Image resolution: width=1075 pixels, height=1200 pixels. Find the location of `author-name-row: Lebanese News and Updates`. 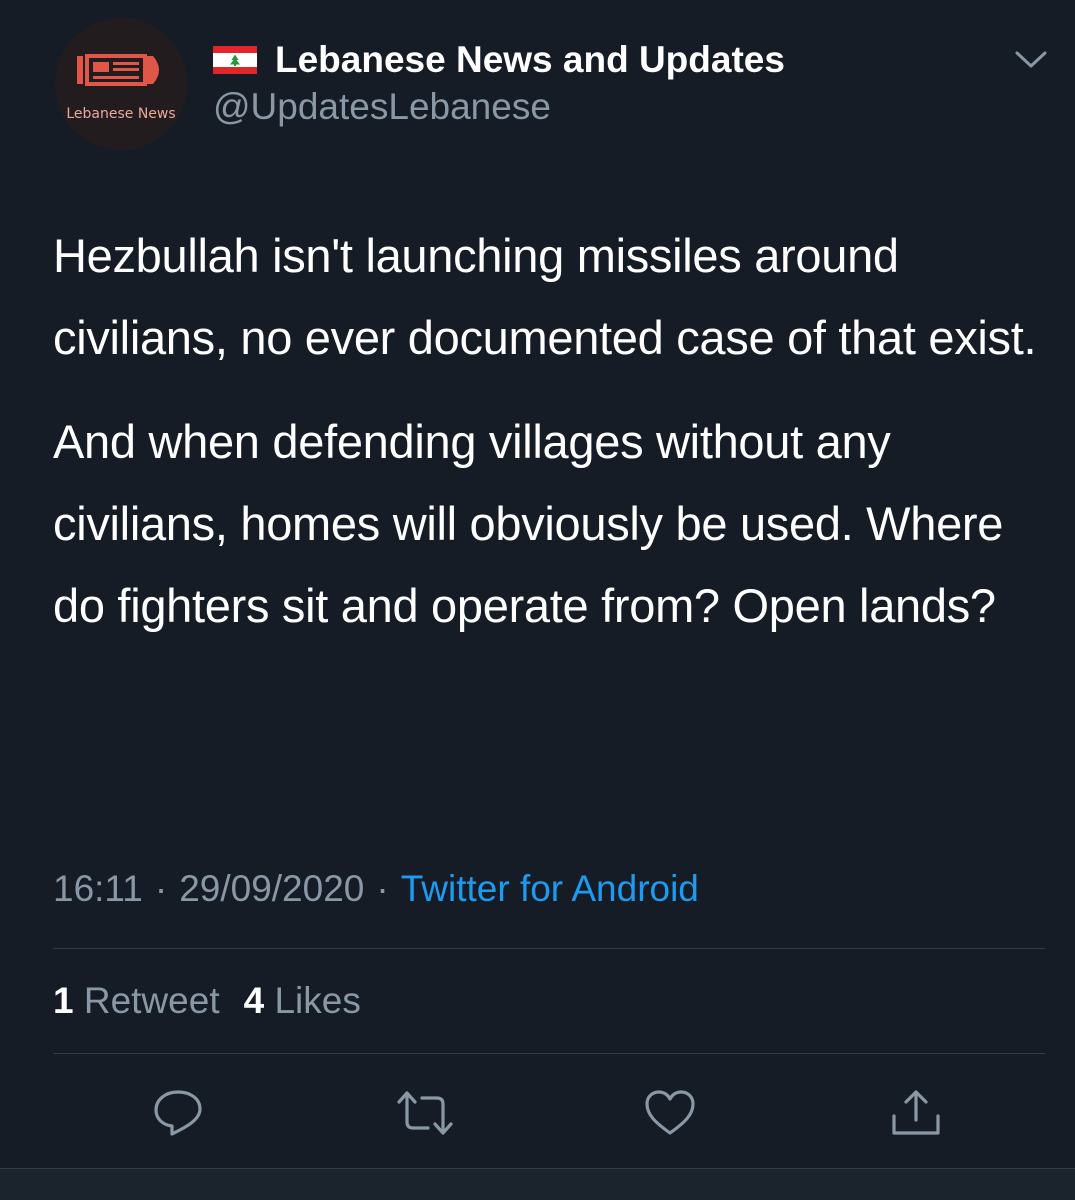

author-name-row: Lebanese News and Updates is located at coordinates (499, 60).